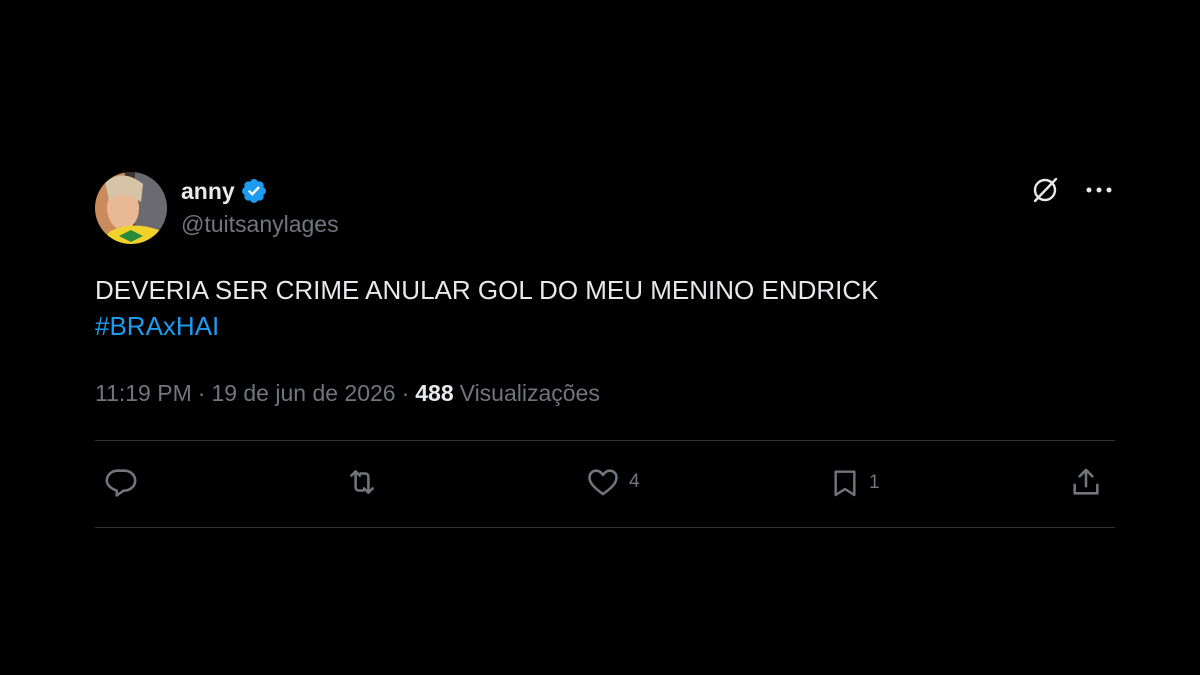 The height and width of the screenshot is (675, 1200). I want to click on share-icon, so click(1086, 481).